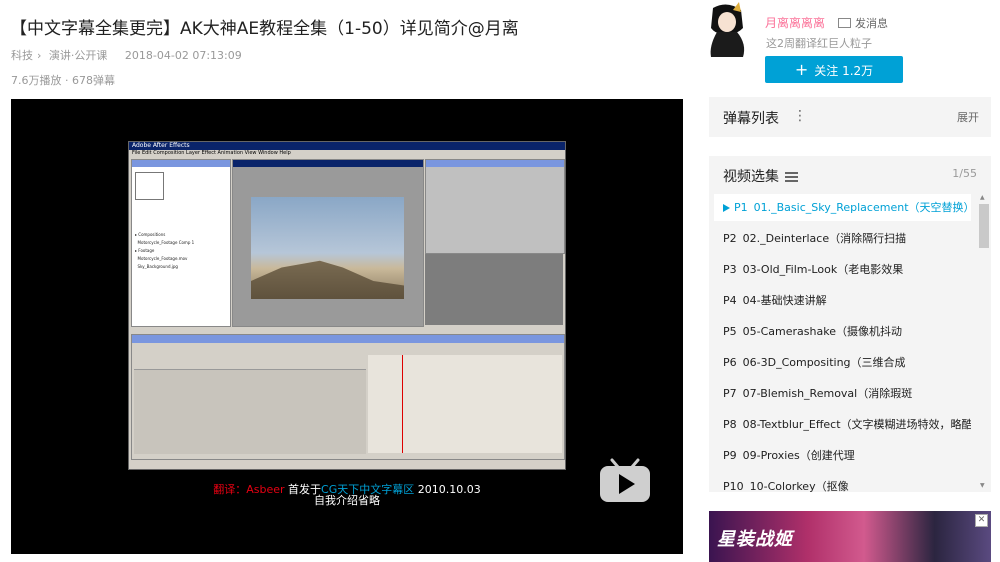 This screenshot has height=562, width=1000. I want to click on ae-window-title: Adobe After Effects, so click(347, 146).